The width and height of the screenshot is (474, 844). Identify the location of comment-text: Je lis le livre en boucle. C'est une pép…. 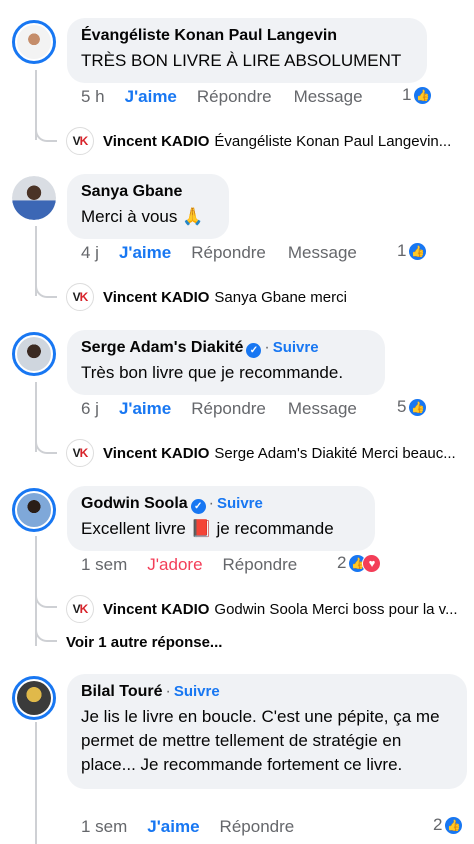
(260, 740).